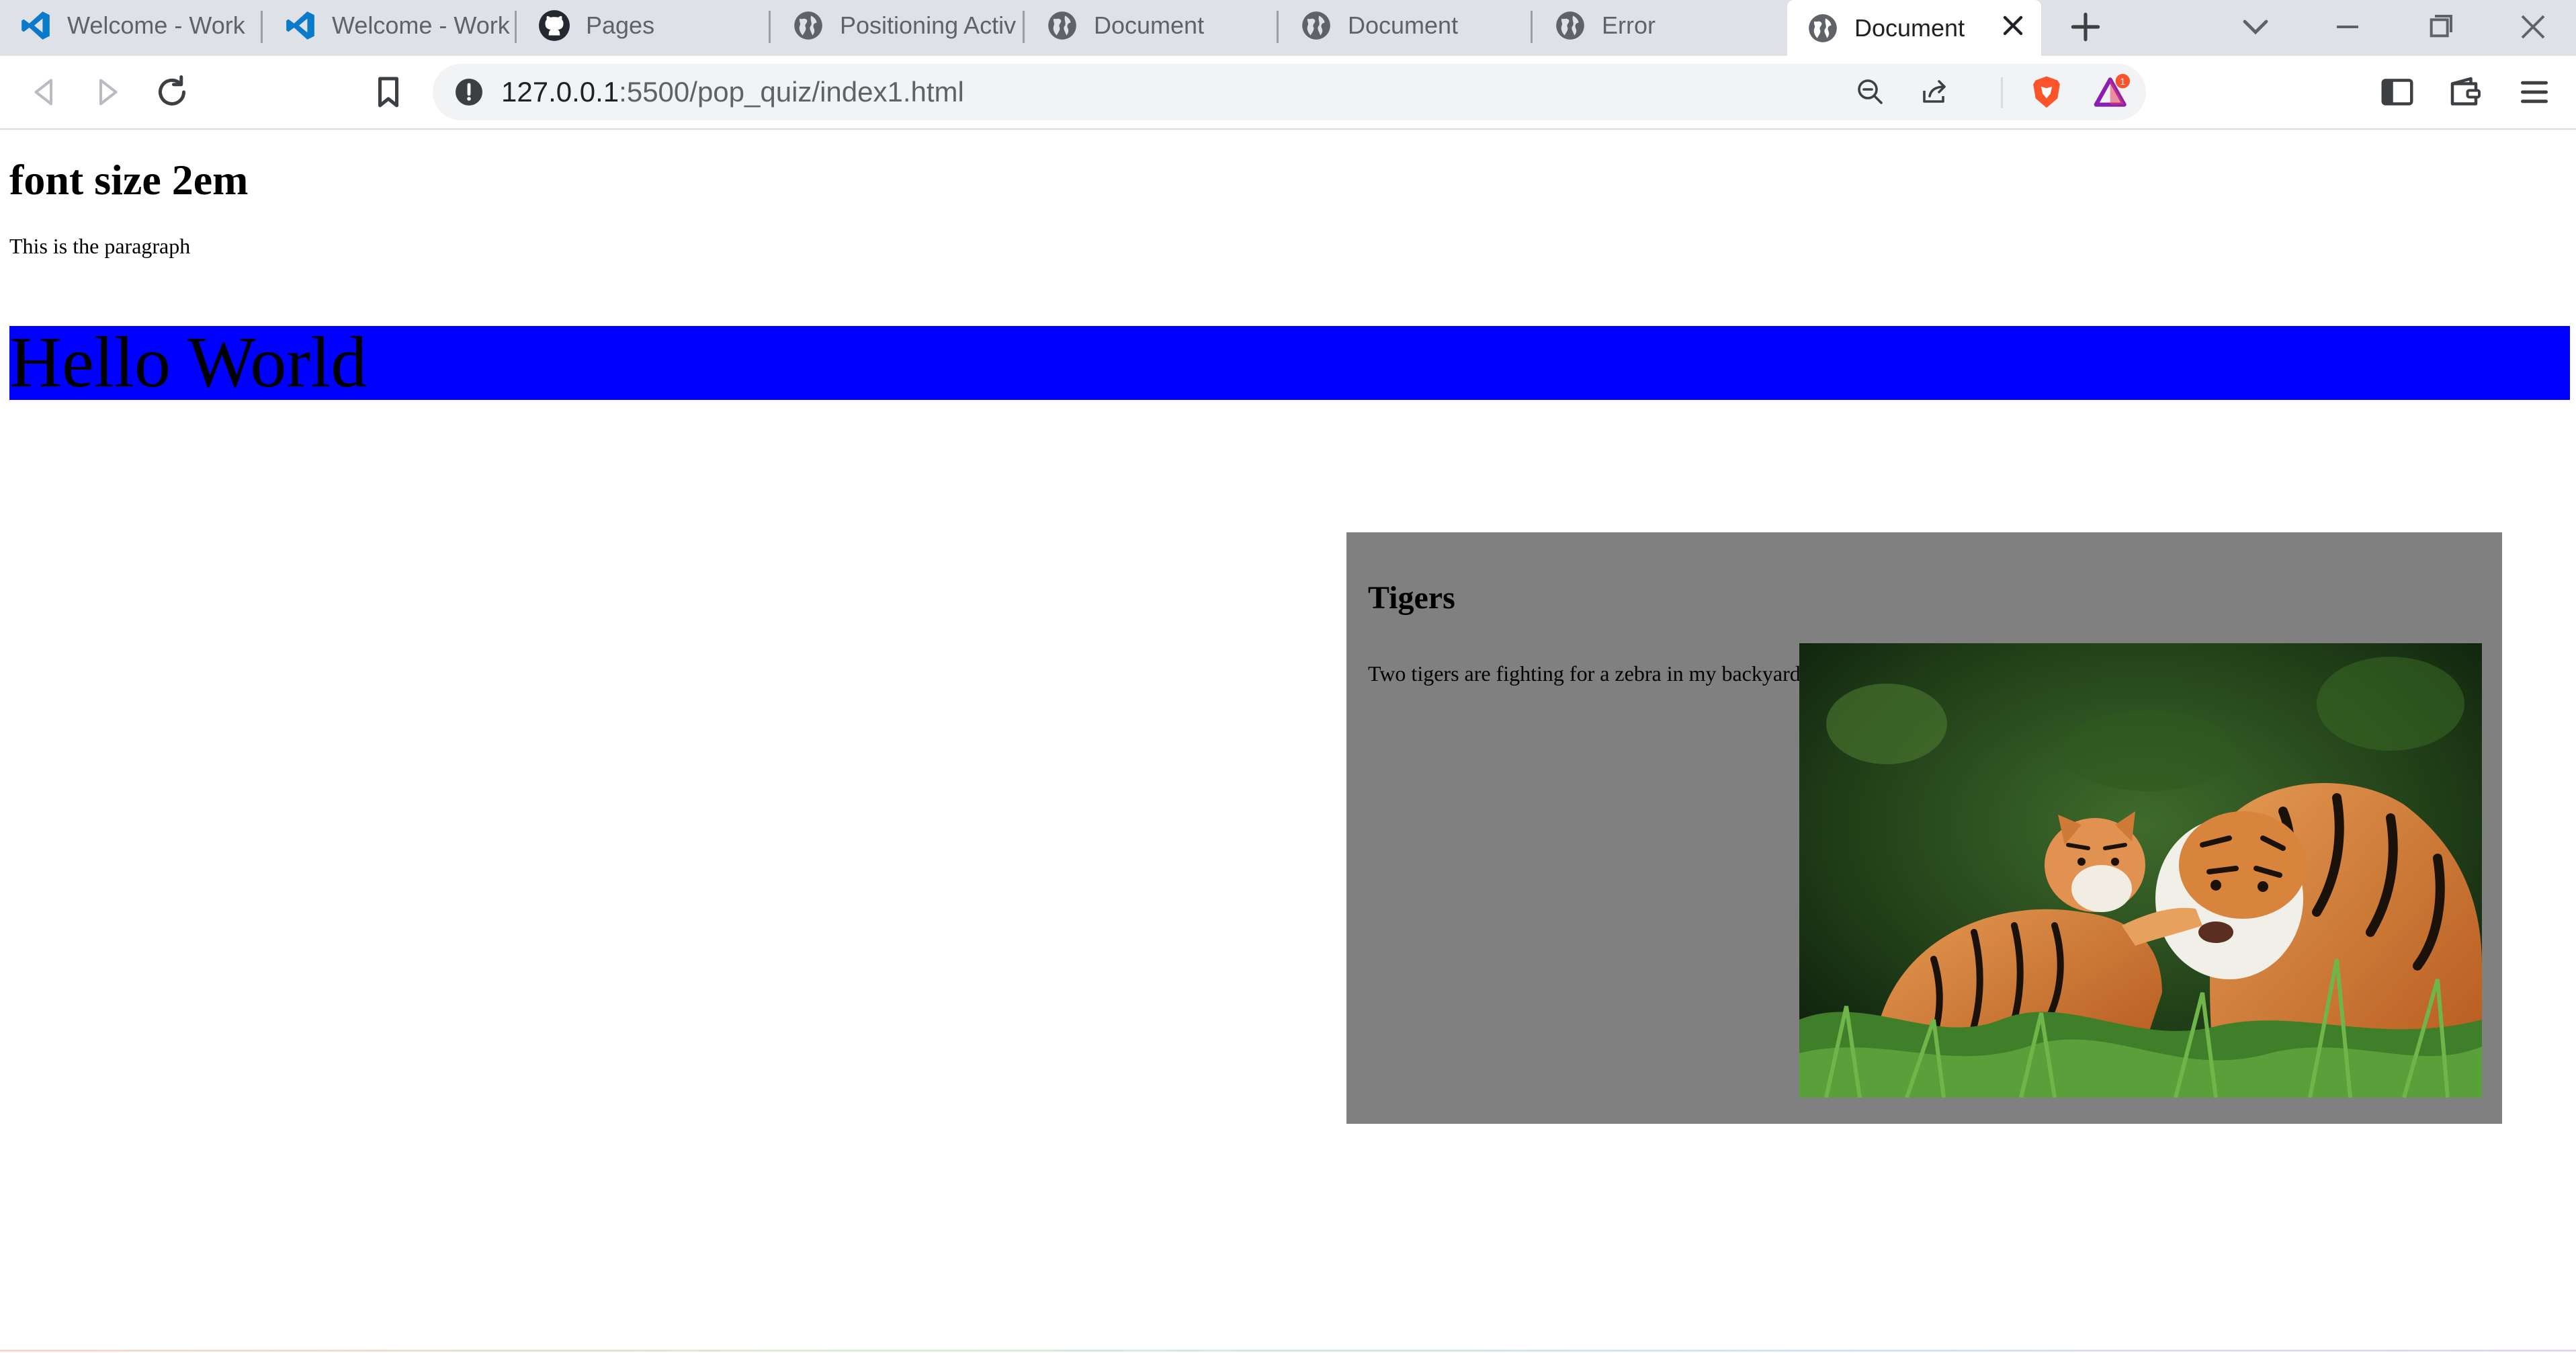 The height and width of the screenshot is (1353, 2576). Describe the element at coordinates (620, 25) in the screenshot. I see `tab-label: Pages` at that location.